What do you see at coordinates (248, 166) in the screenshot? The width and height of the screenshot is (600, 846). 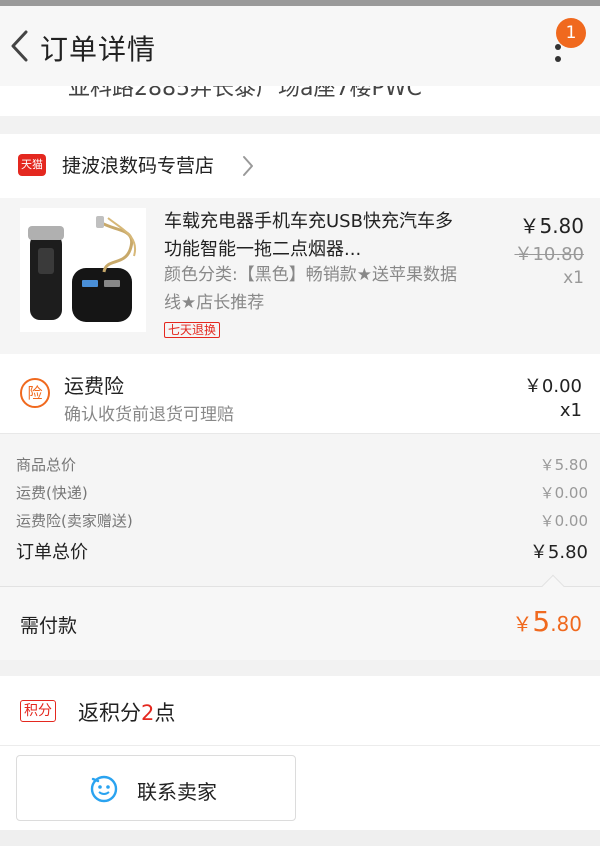 I see `chevron-right-icon` at bounding box center [248, 166].